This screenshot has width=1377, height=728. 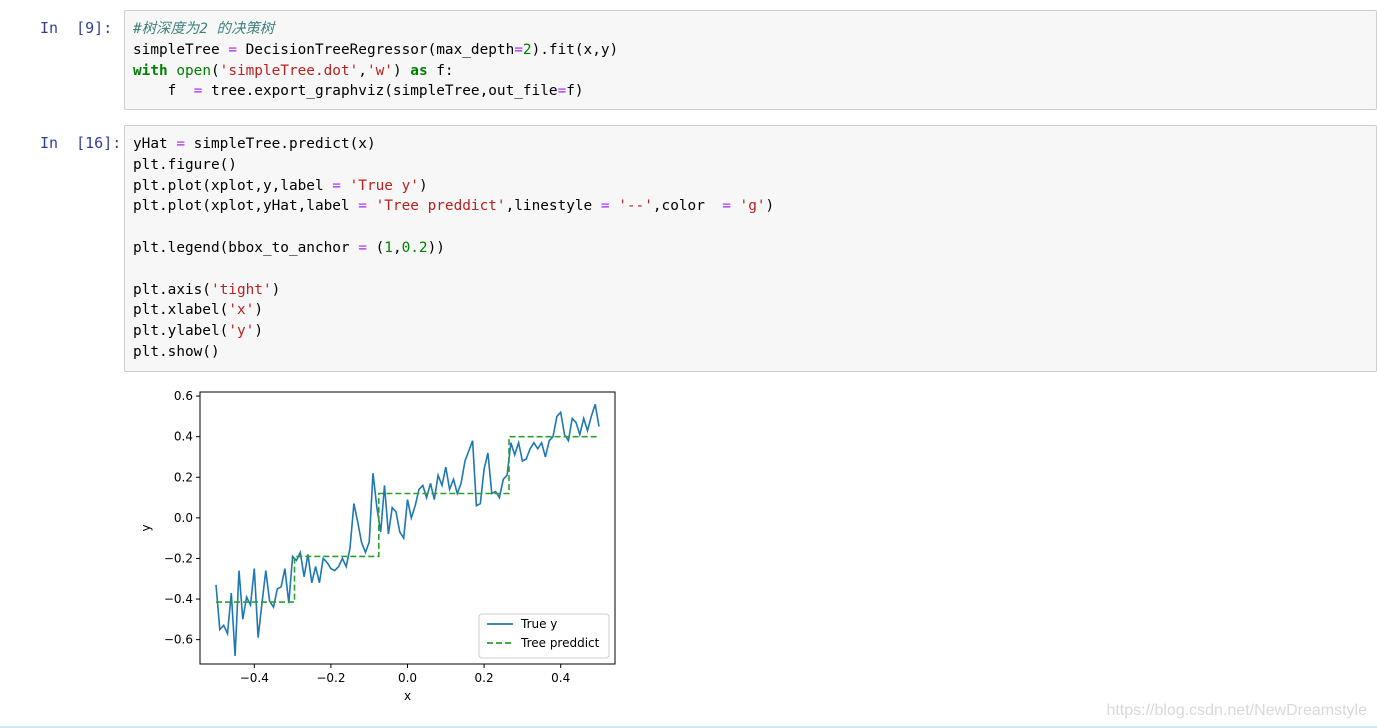 I want to click on code-token: 'tight', so click(x=241, y=289).